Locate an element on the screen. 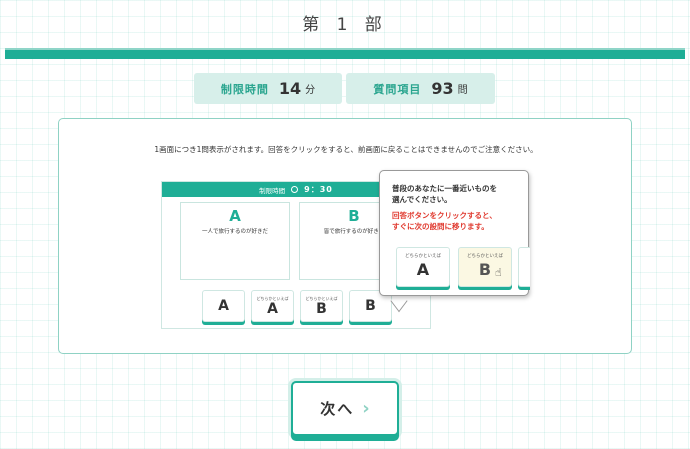  time-limit-box: 制限時間 14 分 is located at coordinates (268, 88).